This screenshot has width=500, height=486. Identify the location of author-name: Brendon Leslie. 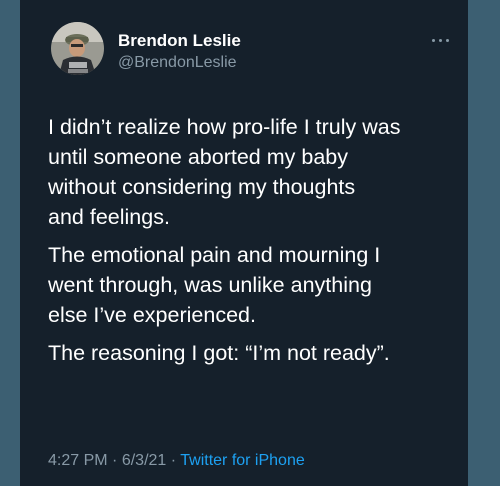
(179, 41).